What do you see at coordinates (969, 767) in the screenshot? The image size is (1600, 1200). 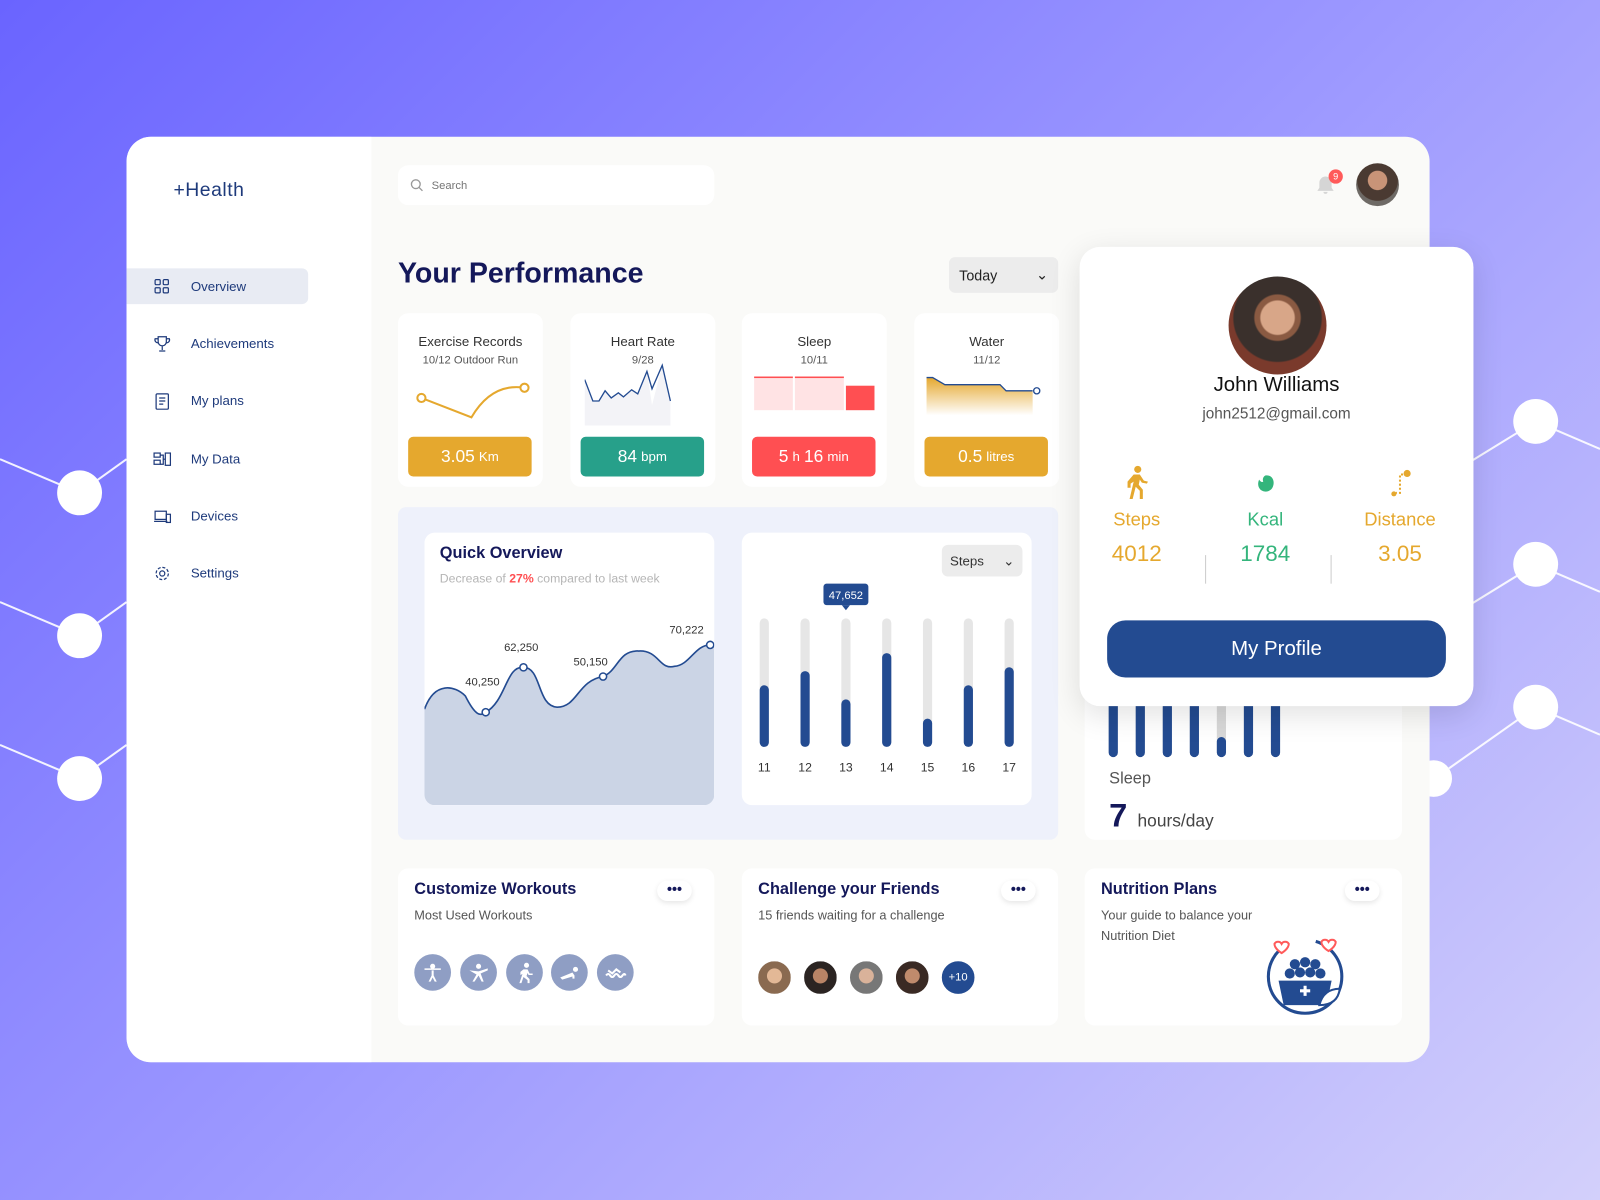 I see `x-tick-label: 16` at bounding box center [969, 767].